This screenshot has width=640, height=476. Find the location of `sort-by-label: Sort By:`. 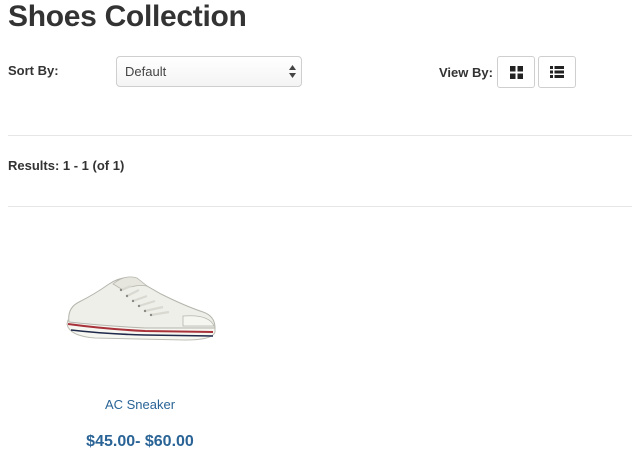

sort-by-label: Sort By: is located at coordinates (33, 70).